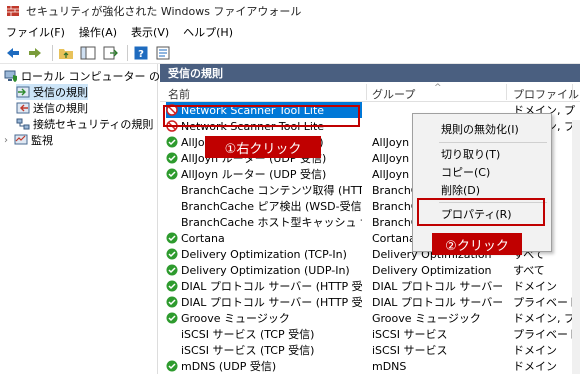 The height and width of the screenshot is (374, 580). Describe the element at coordinates (393, 94) in the screenshot. I see `column-group: グループ` at that location.